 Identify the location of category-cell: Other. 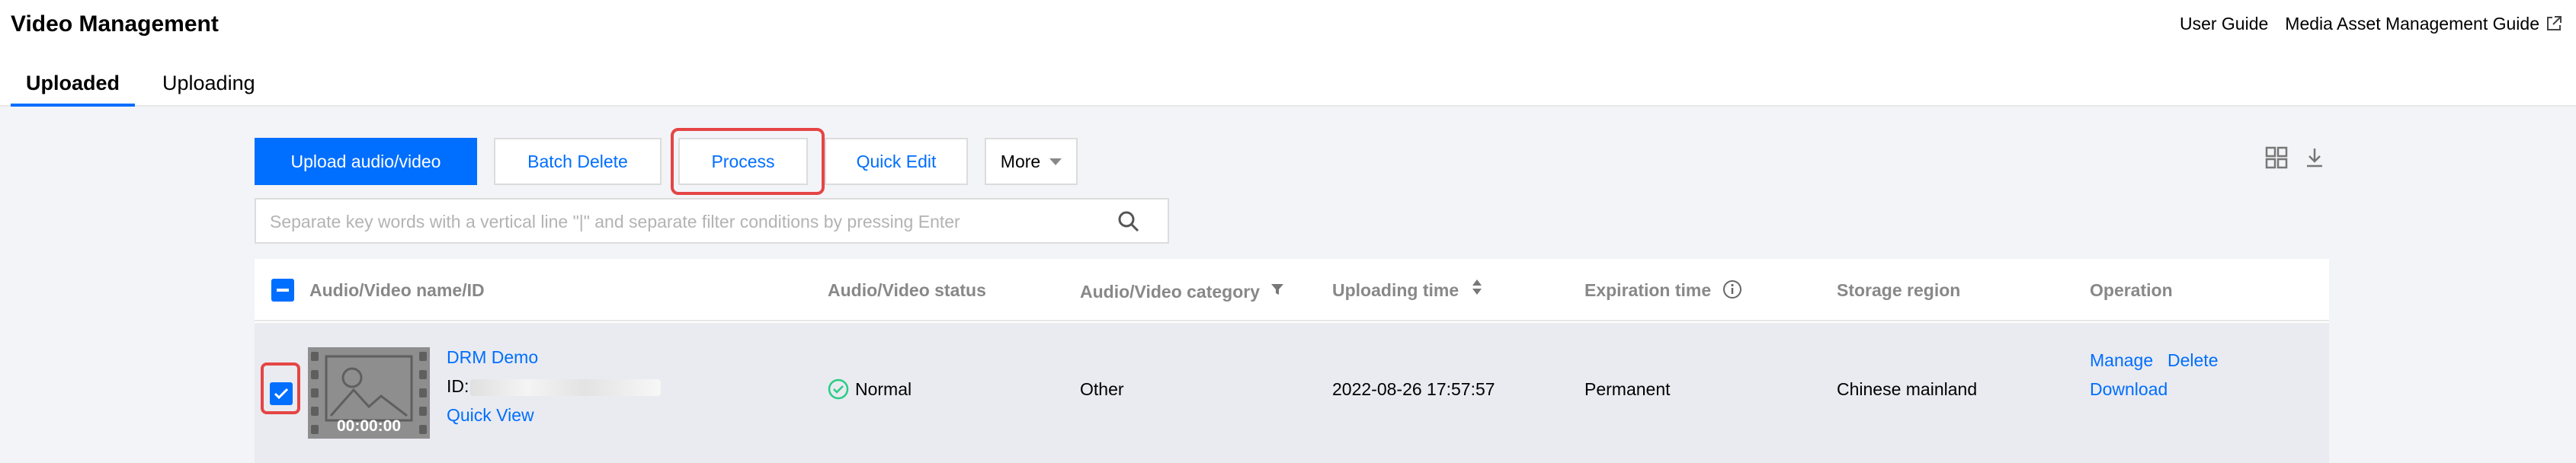
(1102, 389).